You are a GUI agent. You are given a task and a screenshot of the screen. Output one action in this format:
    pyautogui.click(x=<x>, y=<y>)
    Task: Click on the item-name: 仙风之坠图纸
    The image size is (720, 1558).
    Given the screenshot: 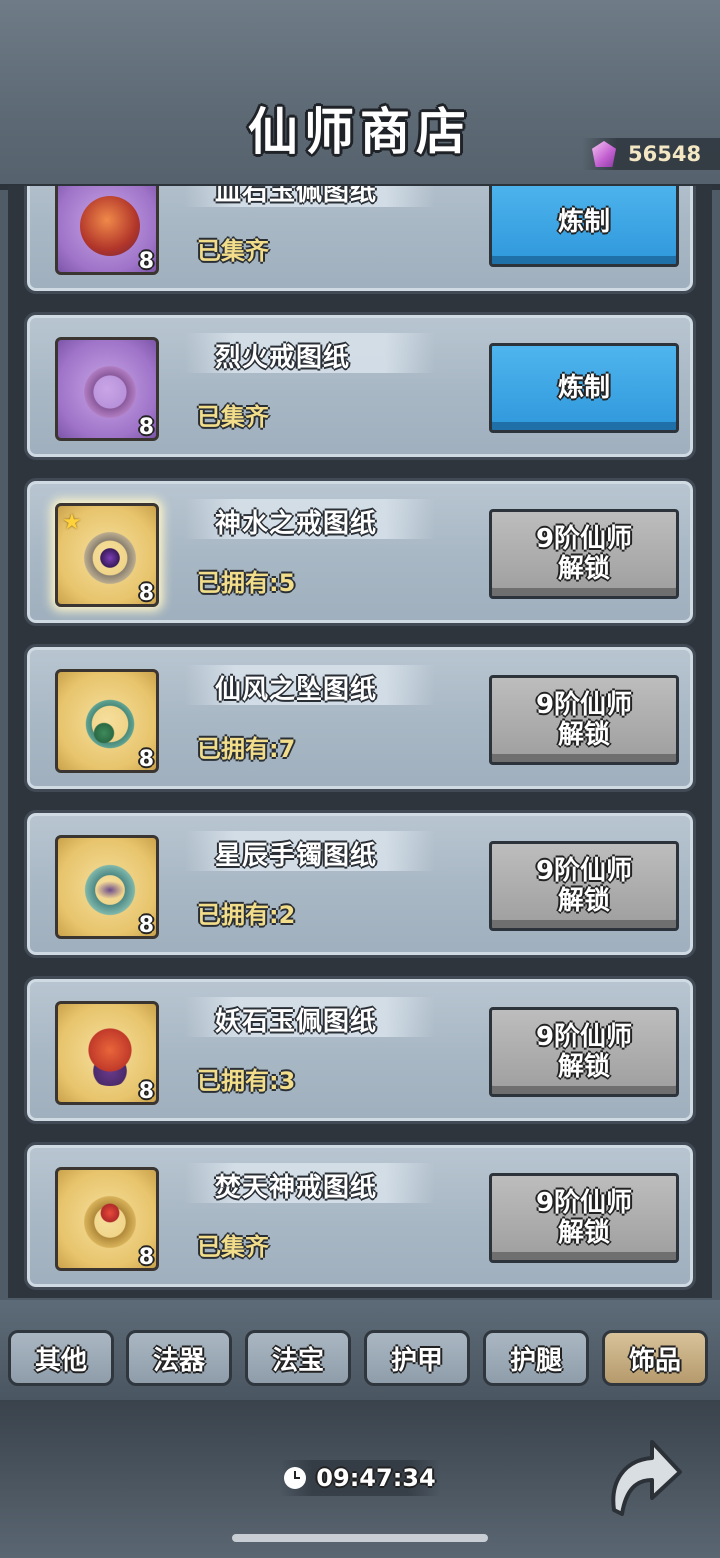 What is the action you would take?
    pyautogui.click(x=296, y=690)
    